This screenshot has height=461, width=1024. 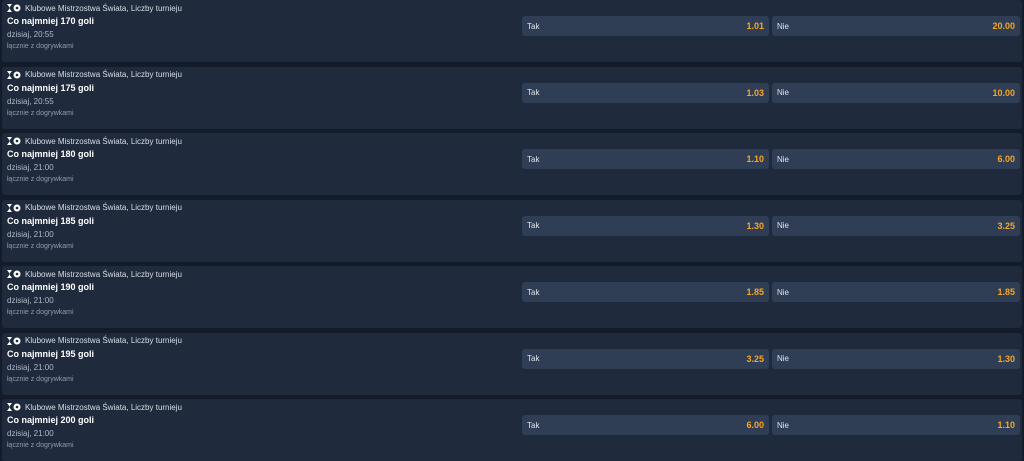 I want to click on market-title: Co najmniej 175 goli, so click(x=51, y=87).